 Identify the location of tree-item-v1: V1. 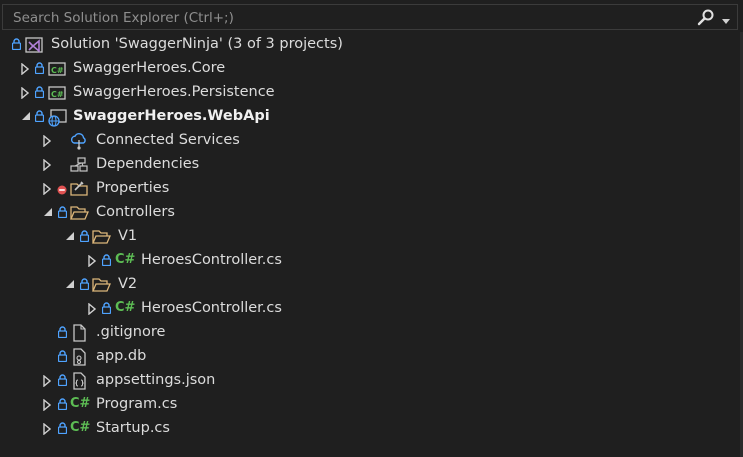
(371, 237).